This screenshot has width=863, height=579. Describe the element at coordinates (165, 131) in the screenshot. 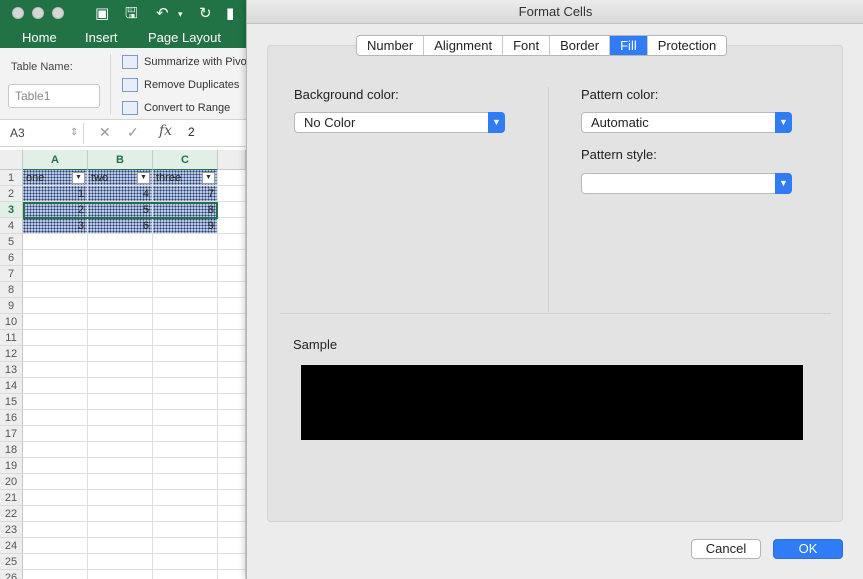

I see `insert-function-icon: fx` at that location.